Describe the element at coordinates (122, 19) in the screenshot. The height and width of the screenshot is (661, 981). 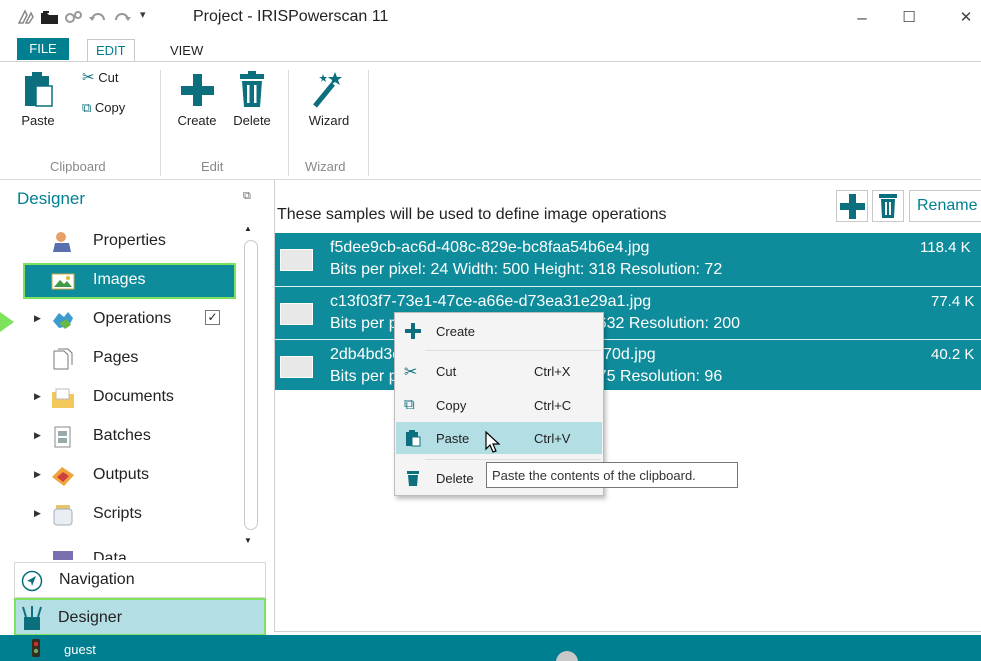
I see `redo-icon` at that location.